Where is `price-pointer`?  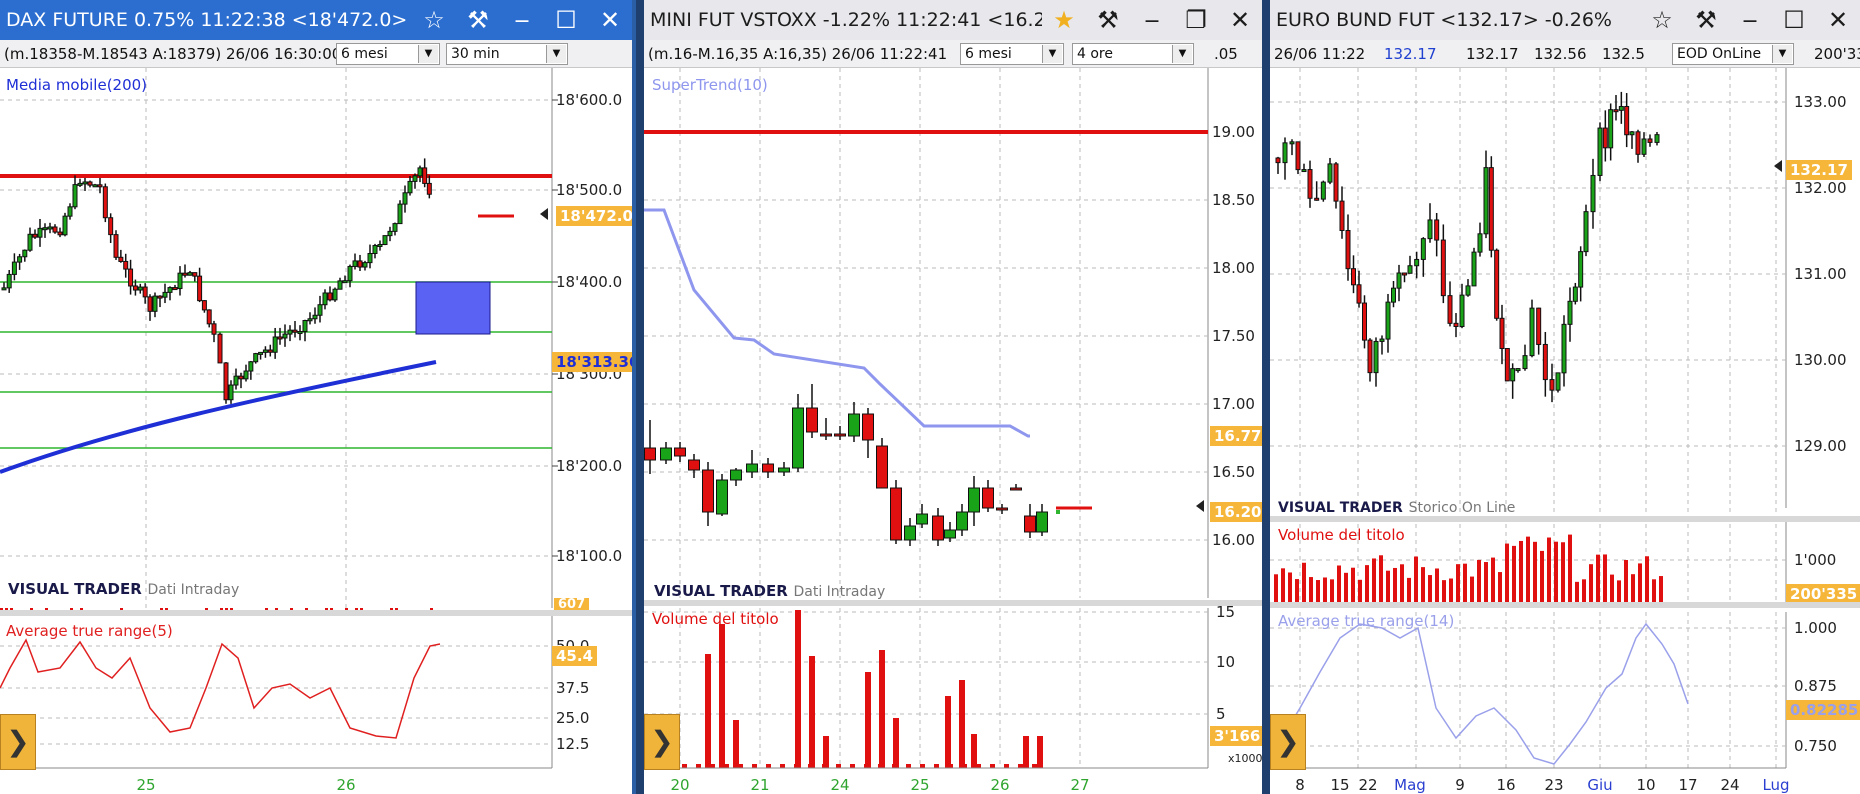
price-pointer is located at coordinates (1778, 166).